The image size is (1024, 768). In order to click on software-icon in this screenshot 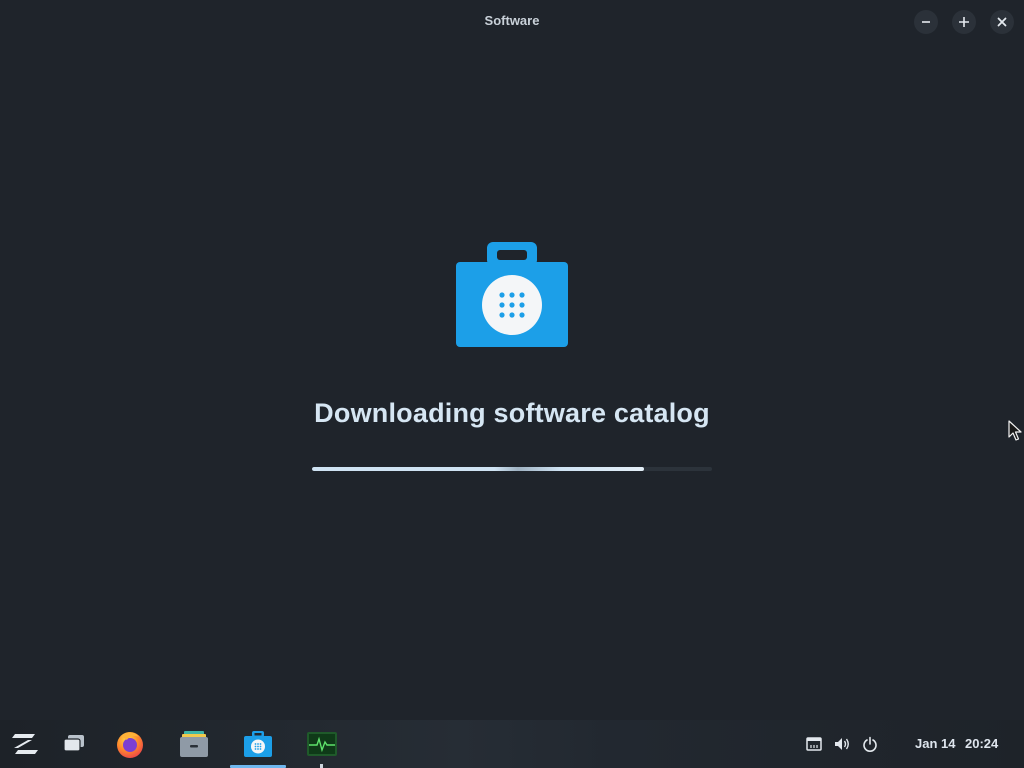, I will do `click(258, 744)`.